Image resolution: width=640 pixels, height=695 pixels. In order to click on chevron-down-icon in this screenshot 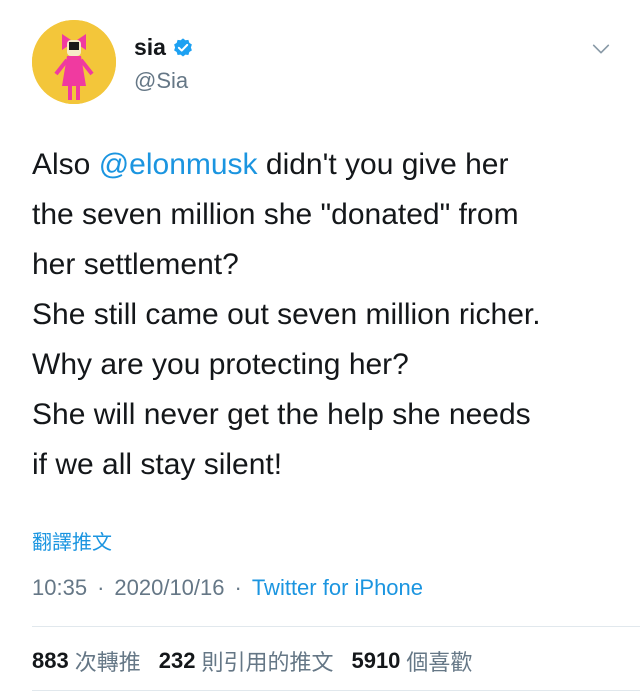, I will do `click(601, 49)`.